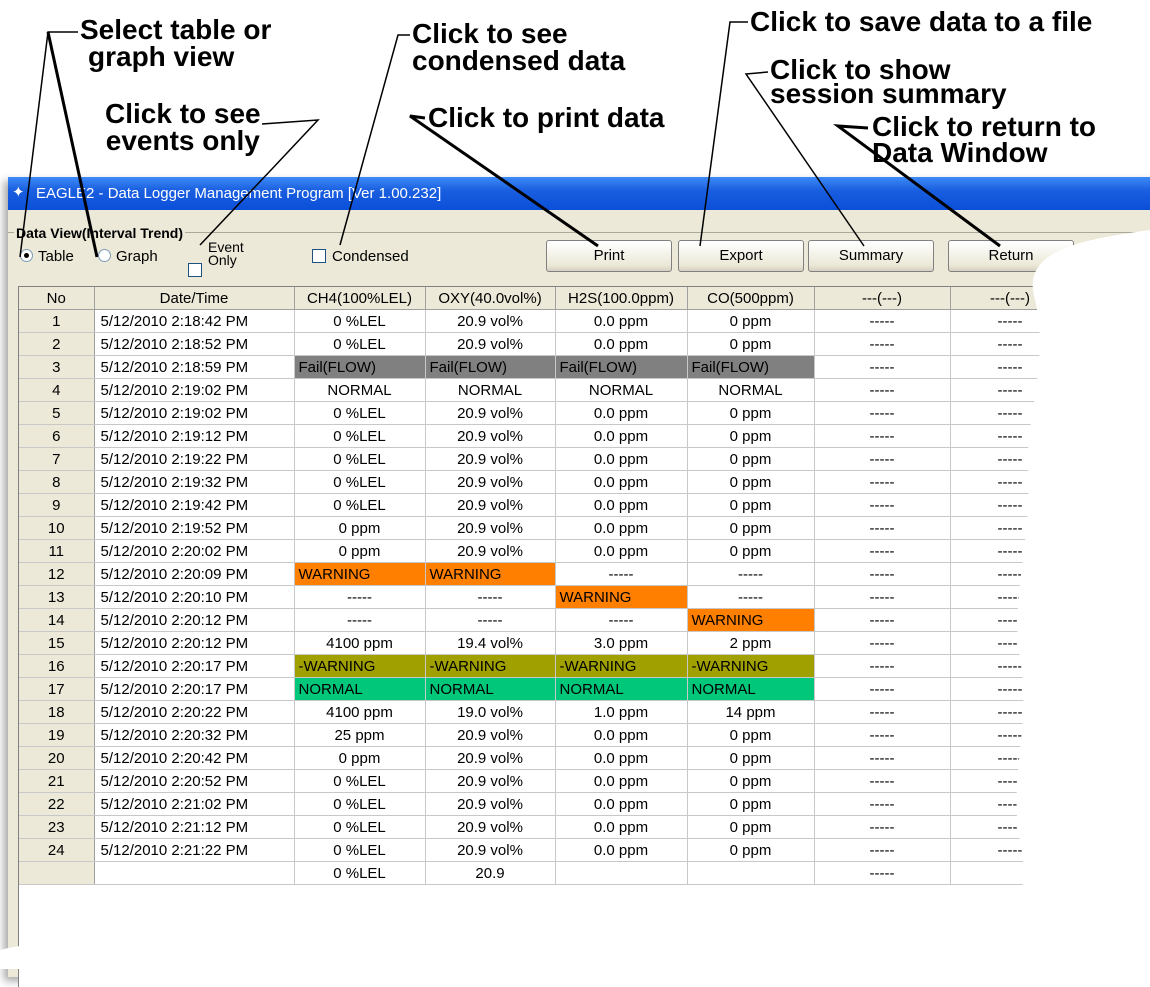 The height and width of the screenshot is (987, 1150). I want to click on callout-line: Data Window, so click(960, 152).